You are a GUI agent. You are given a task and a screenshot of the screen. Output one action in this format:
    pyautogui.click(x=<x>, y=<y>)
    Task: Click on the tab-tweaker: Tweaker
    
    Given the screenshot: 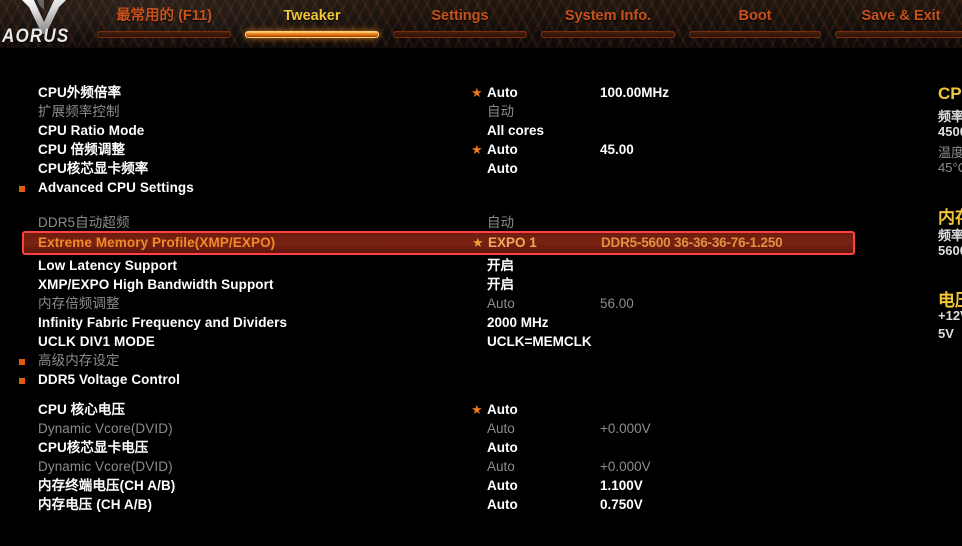 What is the action you would take?
    pyautogui.click(x=312, y=26)
    